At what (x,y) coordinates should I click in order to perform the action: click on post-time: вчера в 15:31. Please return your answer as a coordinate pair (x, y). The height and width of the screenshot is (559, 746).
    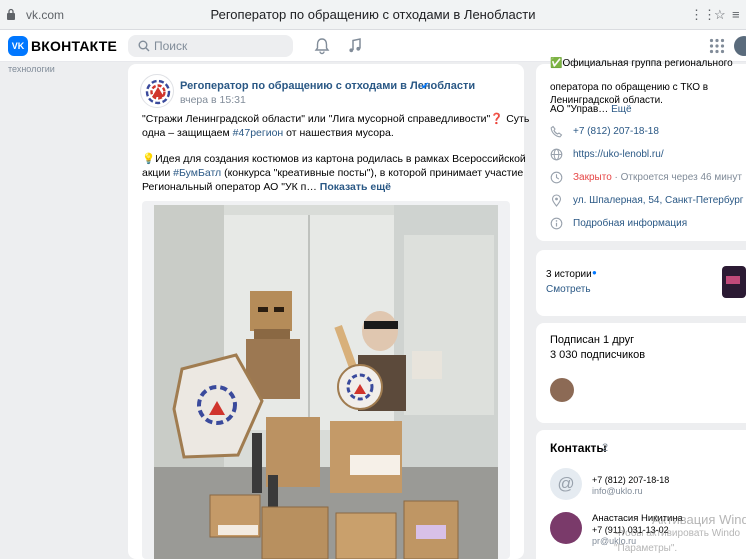
    Looking at the image, I should click on (213, 100).